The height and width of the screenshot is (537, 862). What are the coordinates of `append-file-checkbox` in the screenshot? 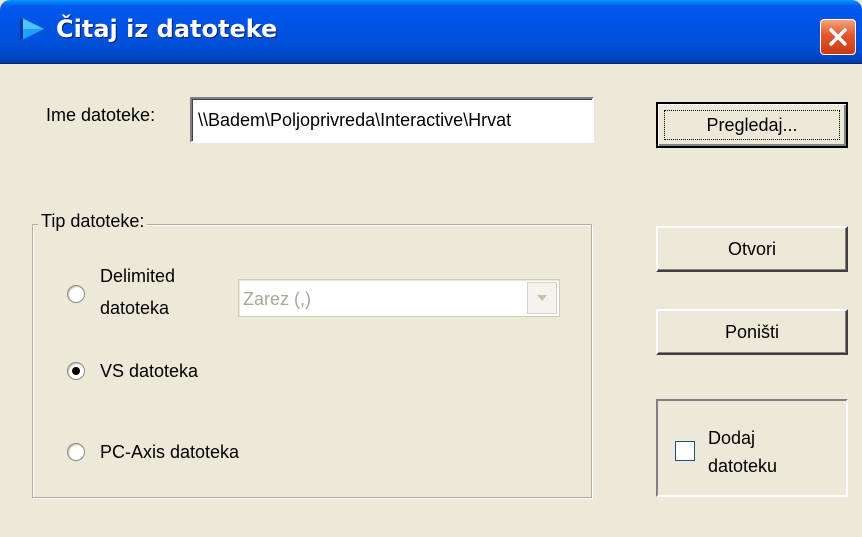 It's located at (685, 451).